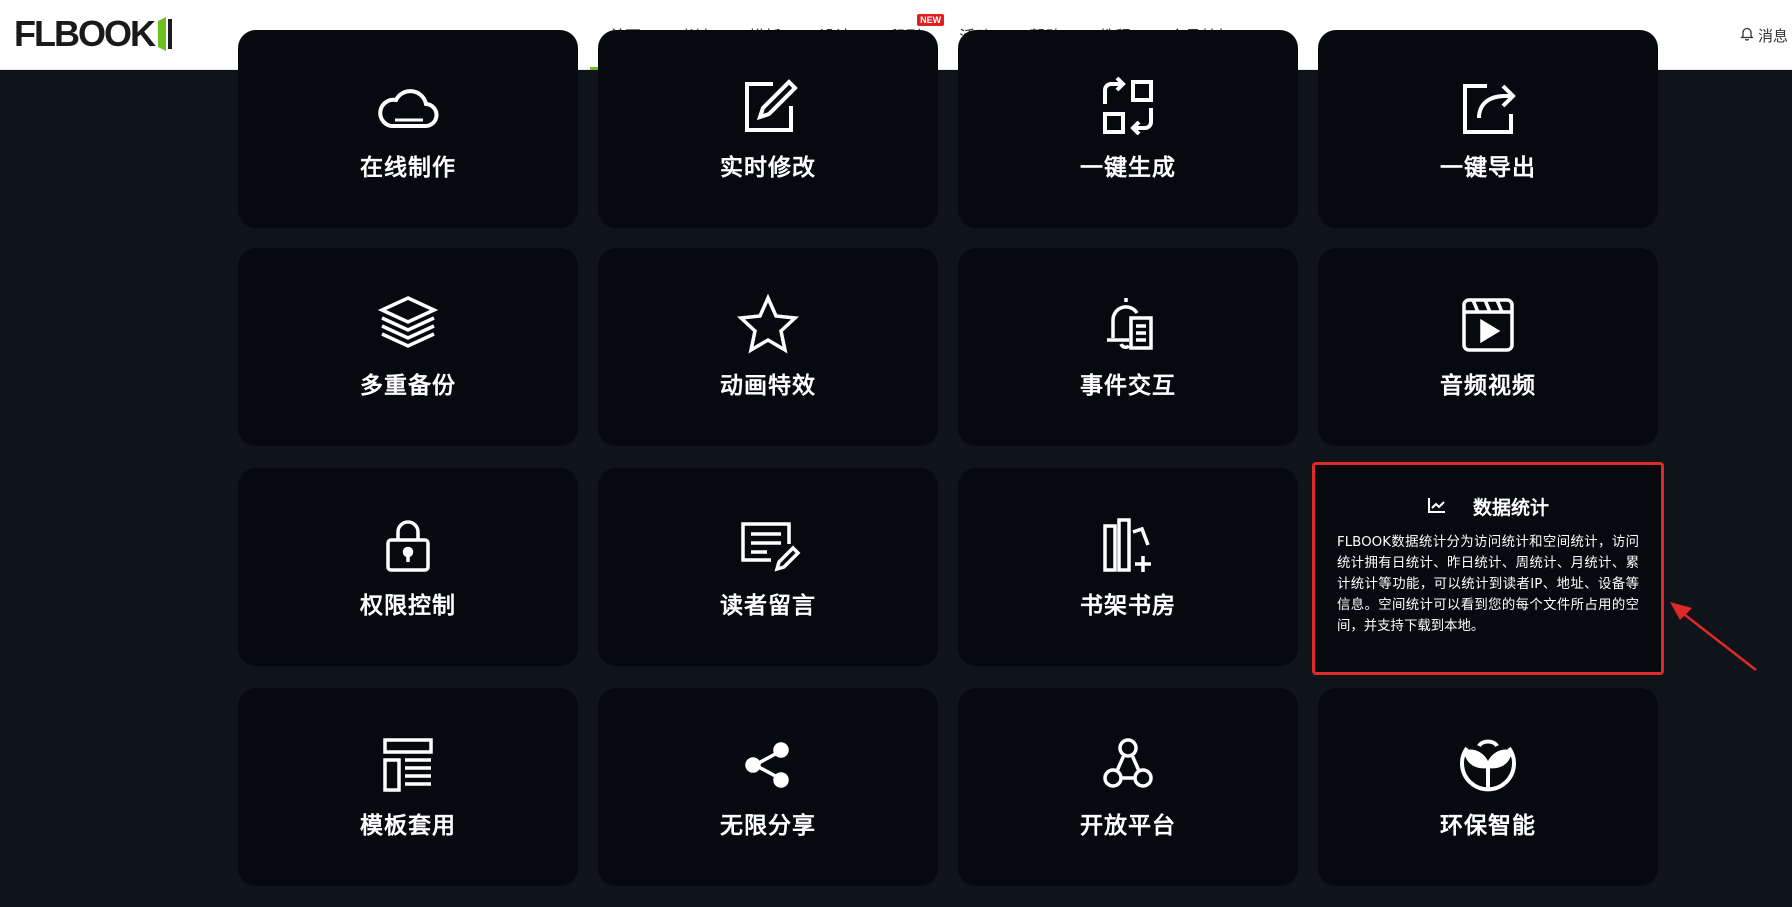  I want to click on feature-card-unlimited-share: 无限分享, so click(768, 787).